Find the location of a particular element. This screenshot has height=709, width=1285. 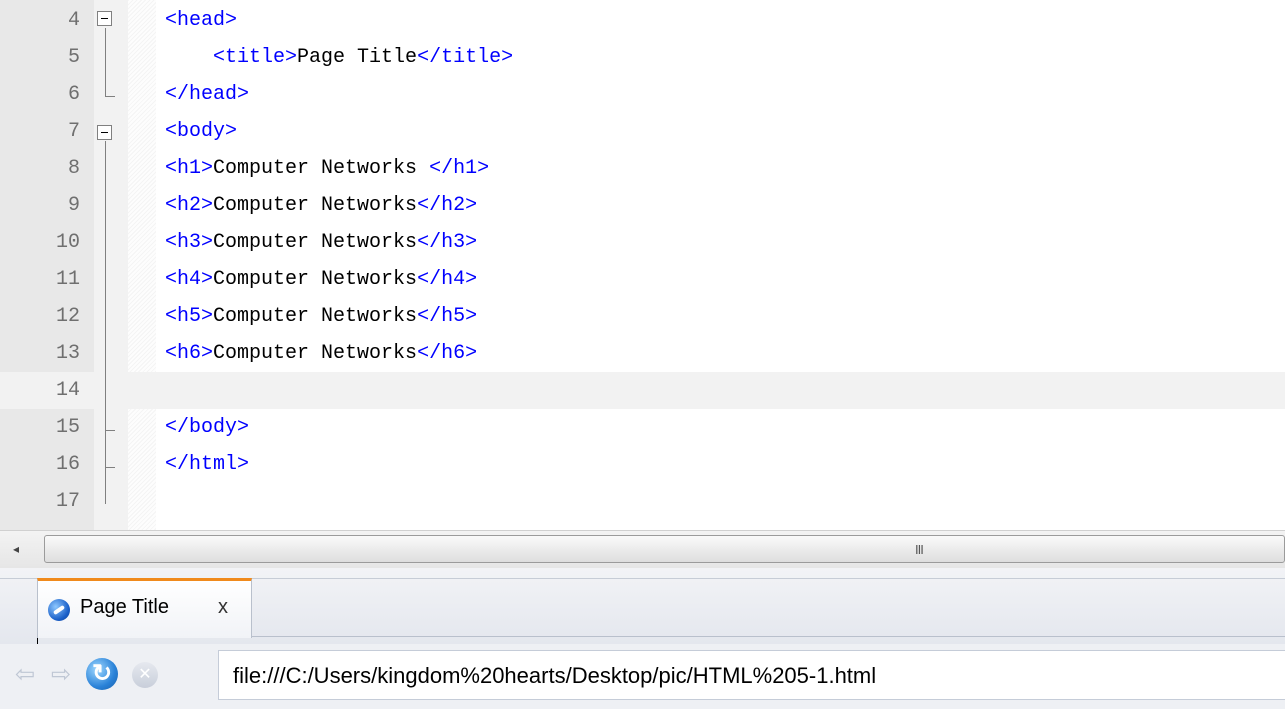

html-tag-open: <head> is located at coordinates (201, 20).